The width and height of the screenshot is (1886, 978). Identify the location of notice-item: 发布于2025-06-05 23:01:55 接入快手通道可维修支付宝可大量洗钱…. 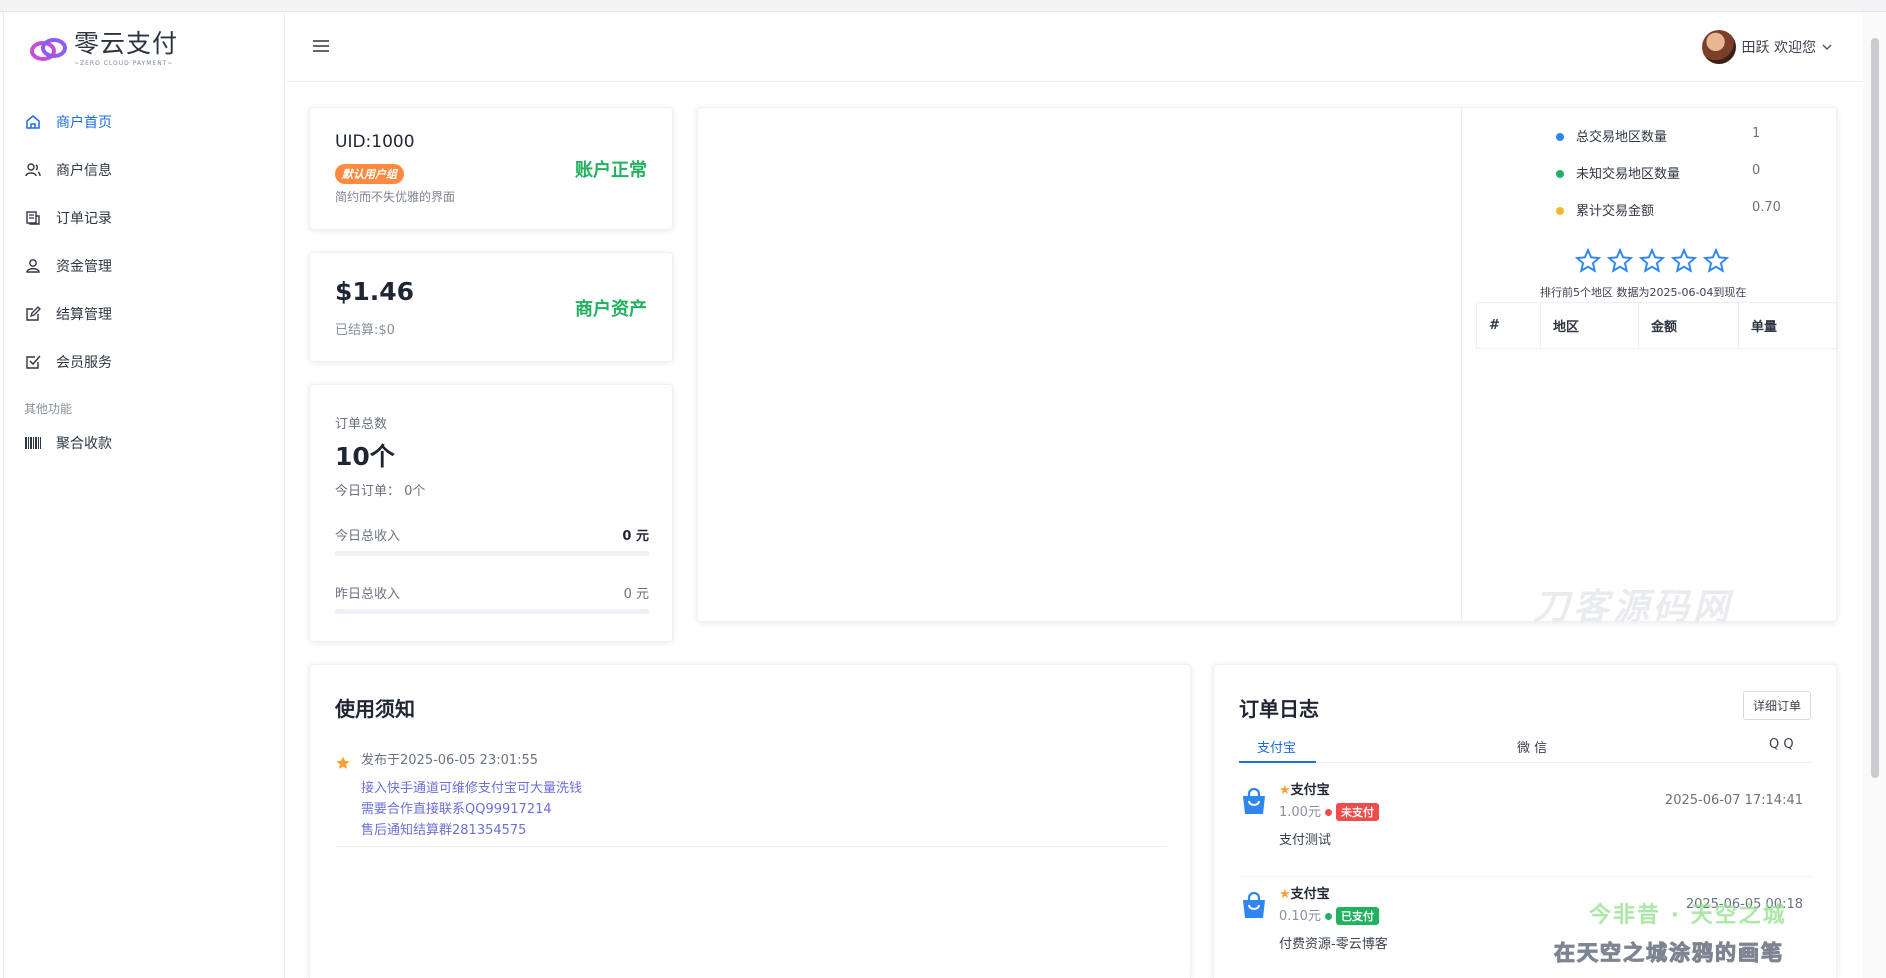
(751, 798).